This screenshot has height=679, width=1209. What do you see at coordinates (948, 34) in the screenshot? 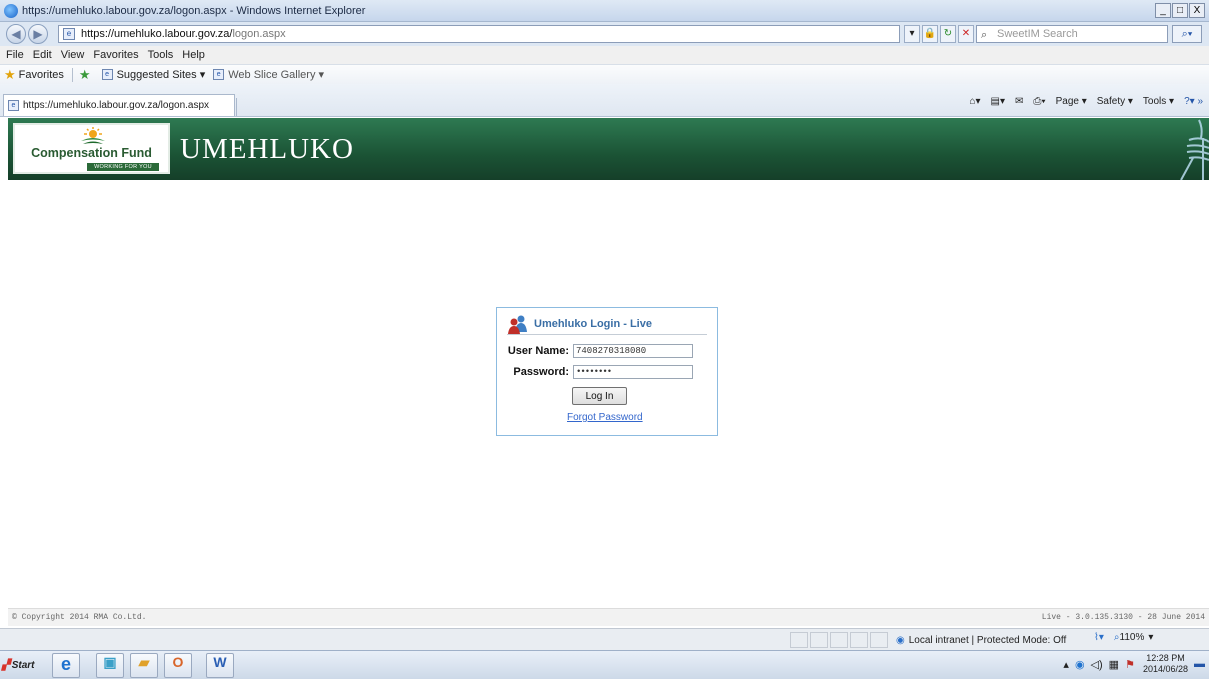
I see `refresh-icon: ↻` at bounding box center [948, 34].